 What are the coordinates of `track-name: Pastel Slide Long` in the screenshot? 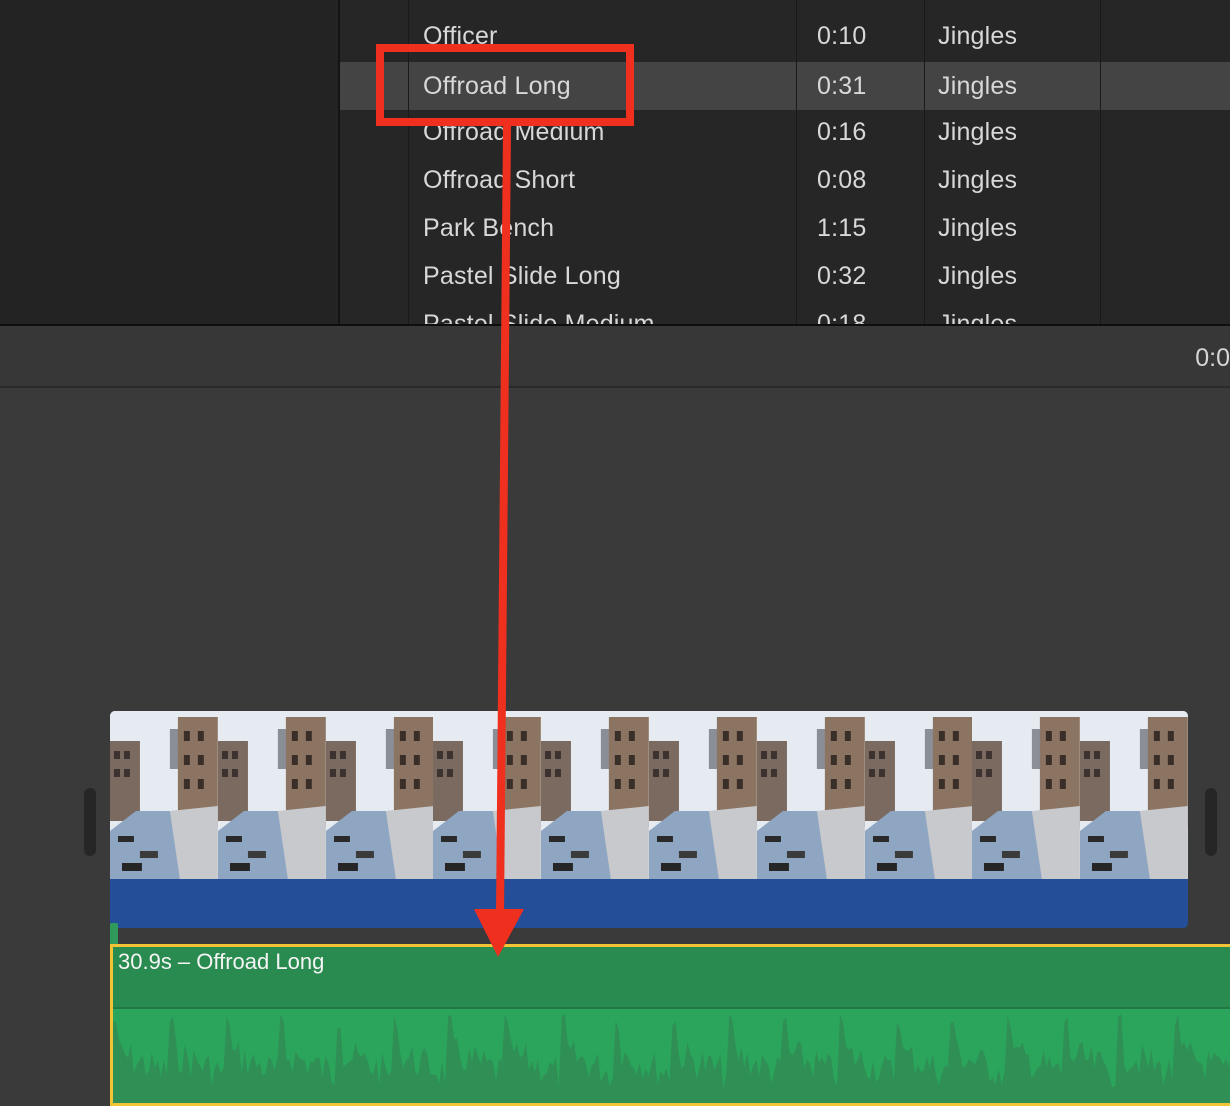 It's located at (522, 276).